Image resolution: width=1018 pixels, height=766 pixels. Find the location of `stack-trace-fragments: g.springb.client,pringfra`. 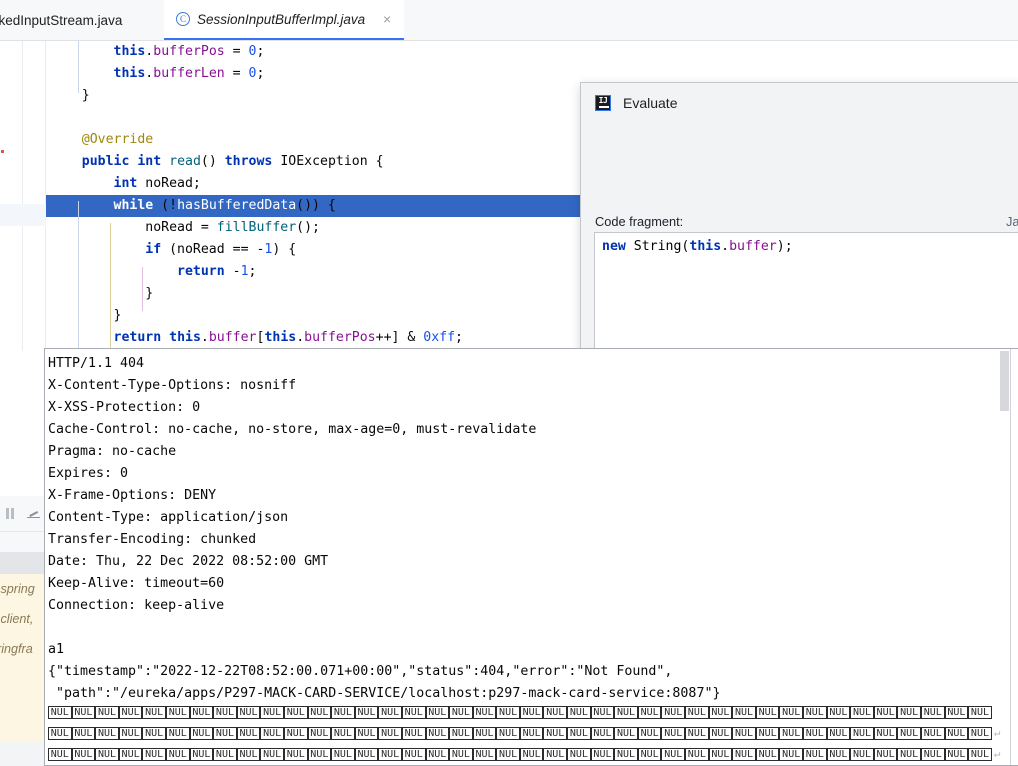

stack-trace-fragments: g.springb.client,pringfra is located at coordinates (23, 670).